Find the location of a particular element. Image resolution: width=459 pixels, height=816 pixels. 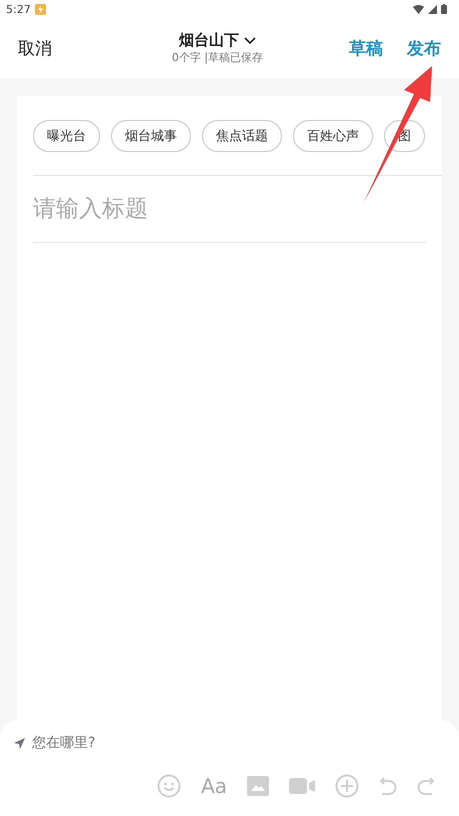

word-count-status: 0个字 |草稿已保存 is located at coordinates (218, 57).